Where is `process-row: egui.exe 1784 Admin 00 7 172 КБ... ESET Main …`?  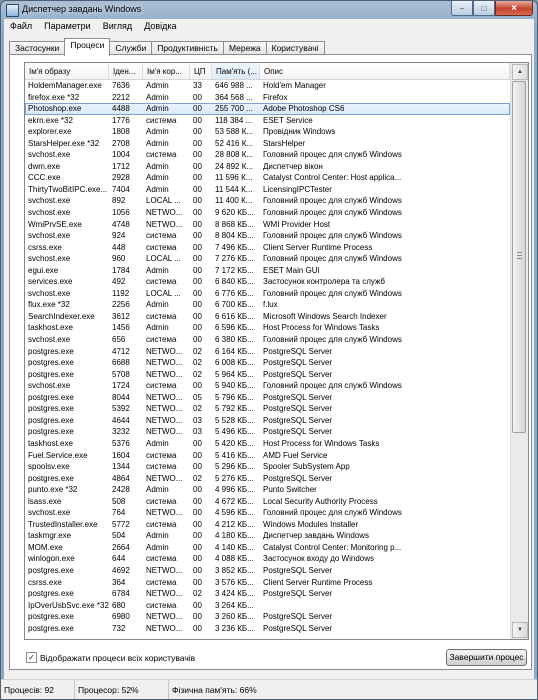 process-row: egui.exe 1784 Admin 00 7 172 КБ... ESET Main … is located at coordinates (267, 271).